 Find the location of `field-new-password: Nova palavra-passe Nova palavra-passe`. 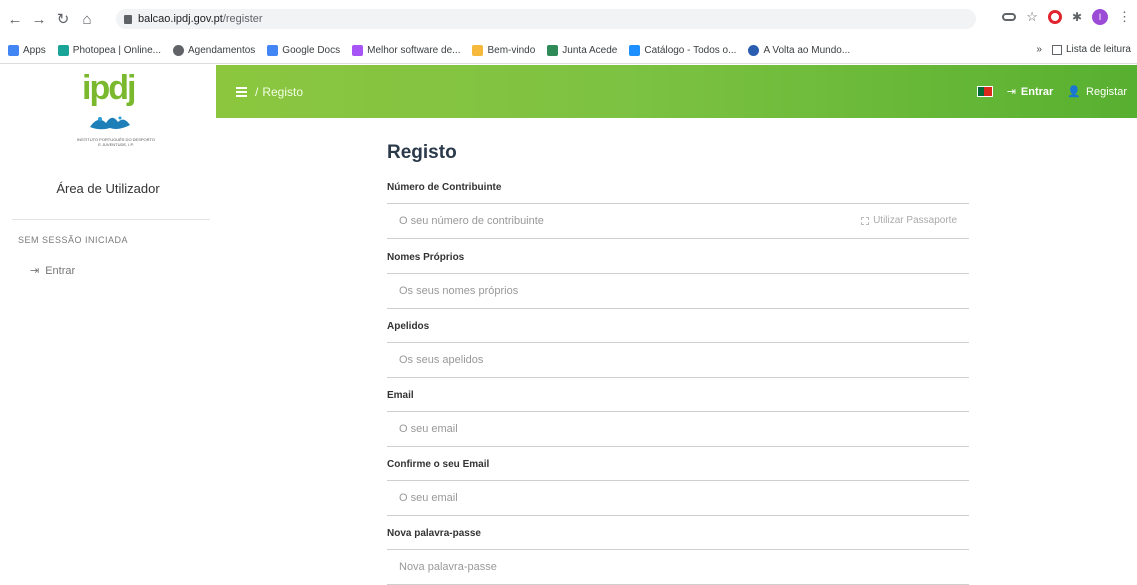

field-new-password: Nova palavra-passe Nova palavra-passe is located at coordinates (678, 556).